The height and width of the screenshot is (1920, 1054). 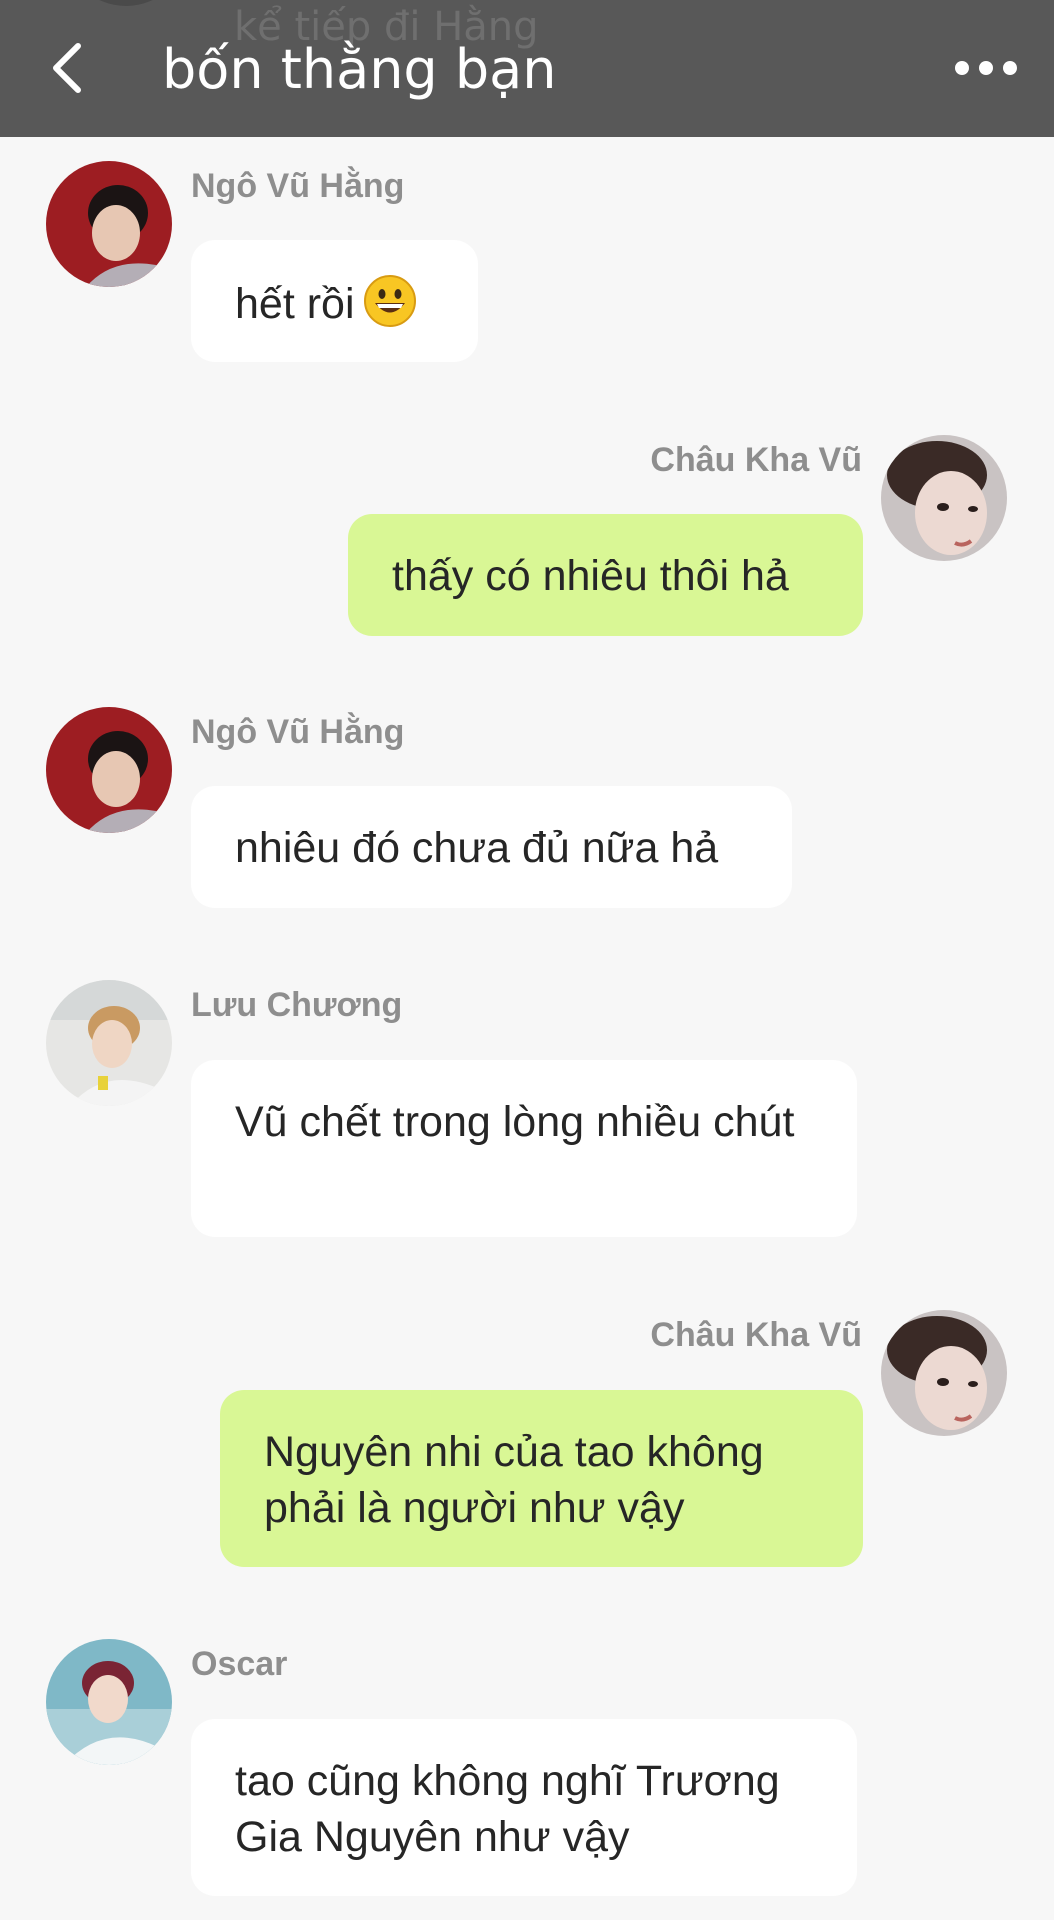 I want to click on avatar-oscar, so click(x=109, y=1702).